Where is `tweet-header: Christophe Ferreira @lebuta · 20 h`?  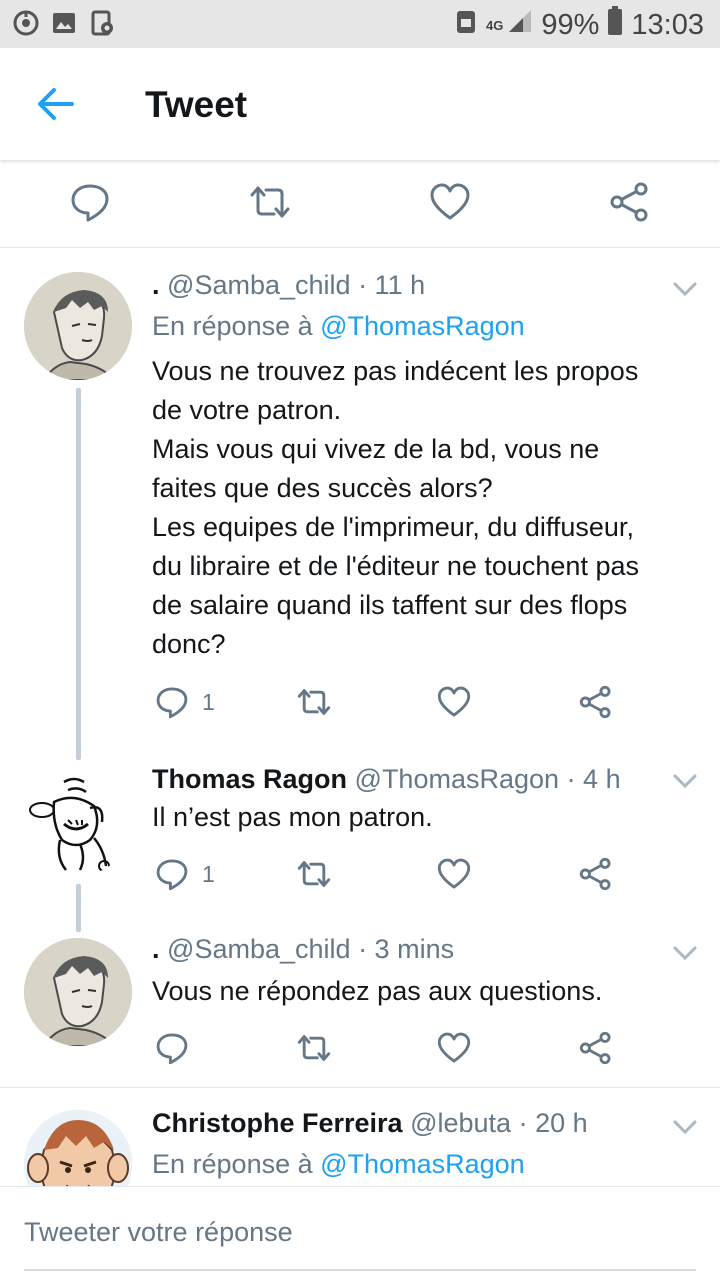 tweet-header: Christophe Ferreira @lebuta · 20 h is located at coordinates (370, 1123).